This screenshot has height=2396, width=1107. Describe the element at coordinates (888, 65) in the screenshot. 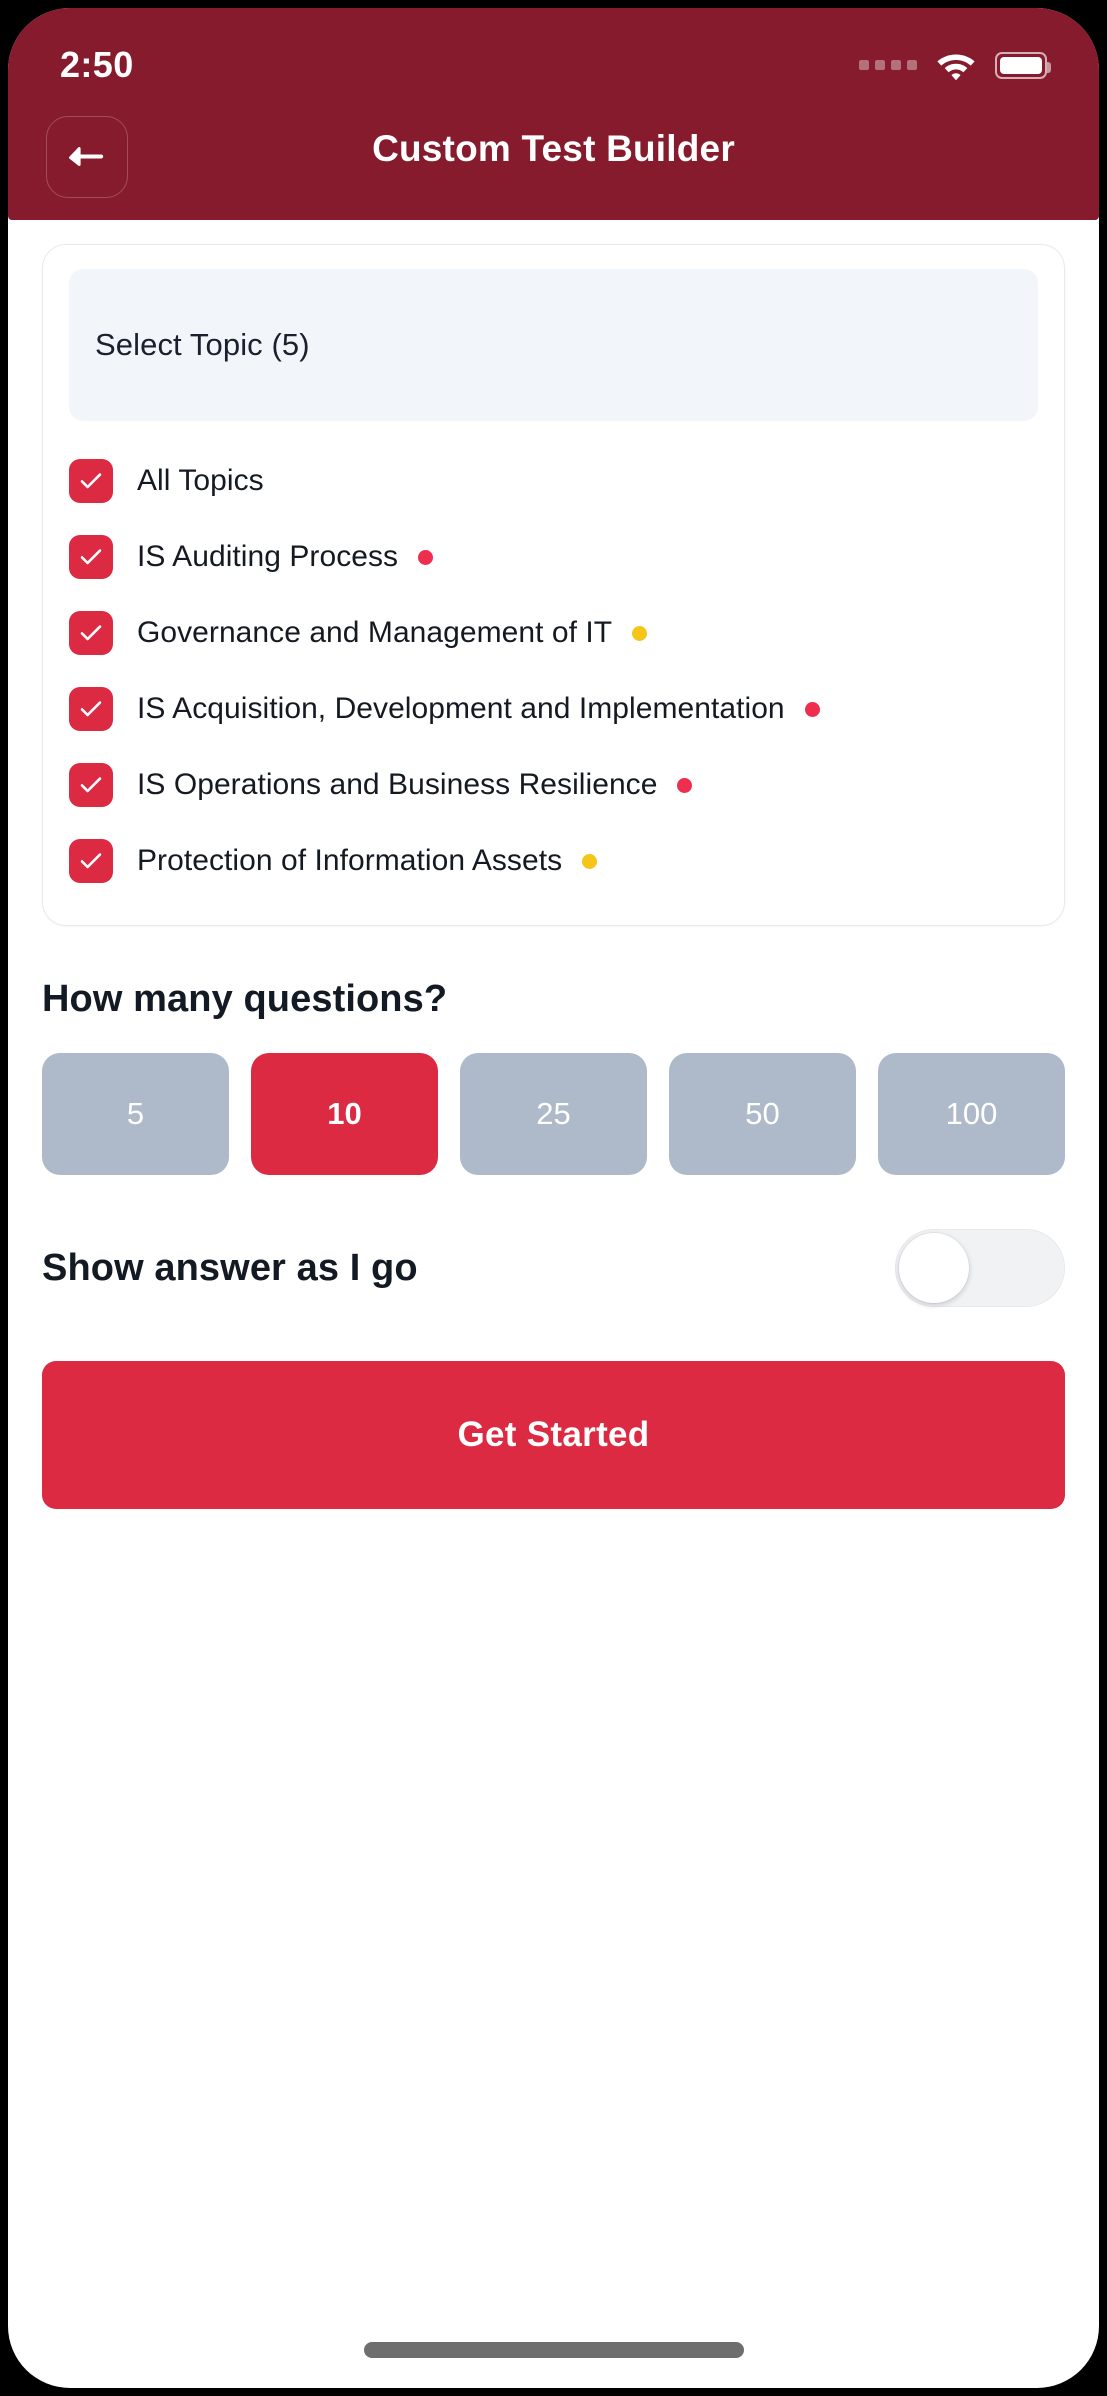

I see `signal-dots-icon` at that location.